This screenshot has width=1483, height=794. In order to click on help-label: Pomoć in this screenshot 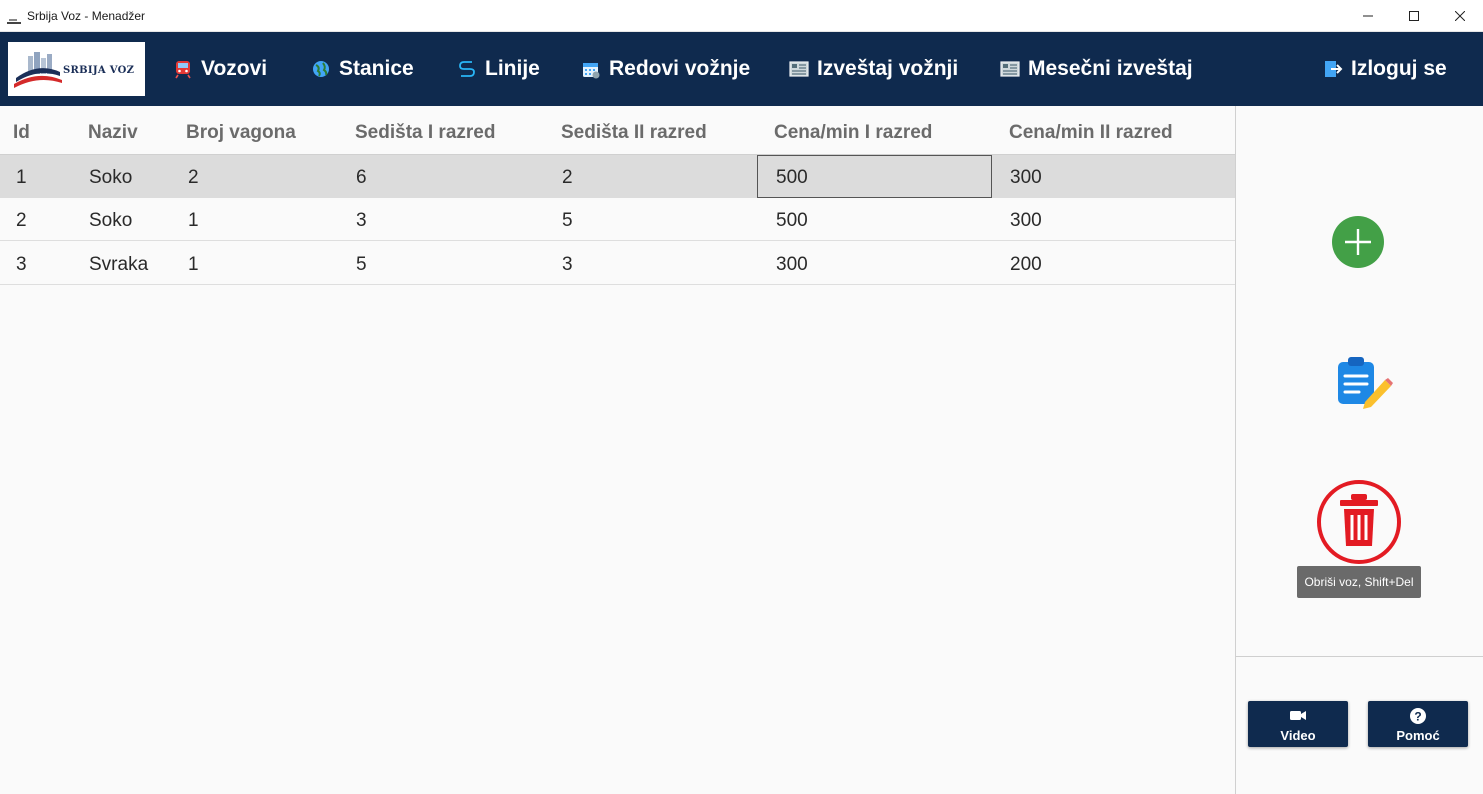, I will do `click(1418, 735)`.